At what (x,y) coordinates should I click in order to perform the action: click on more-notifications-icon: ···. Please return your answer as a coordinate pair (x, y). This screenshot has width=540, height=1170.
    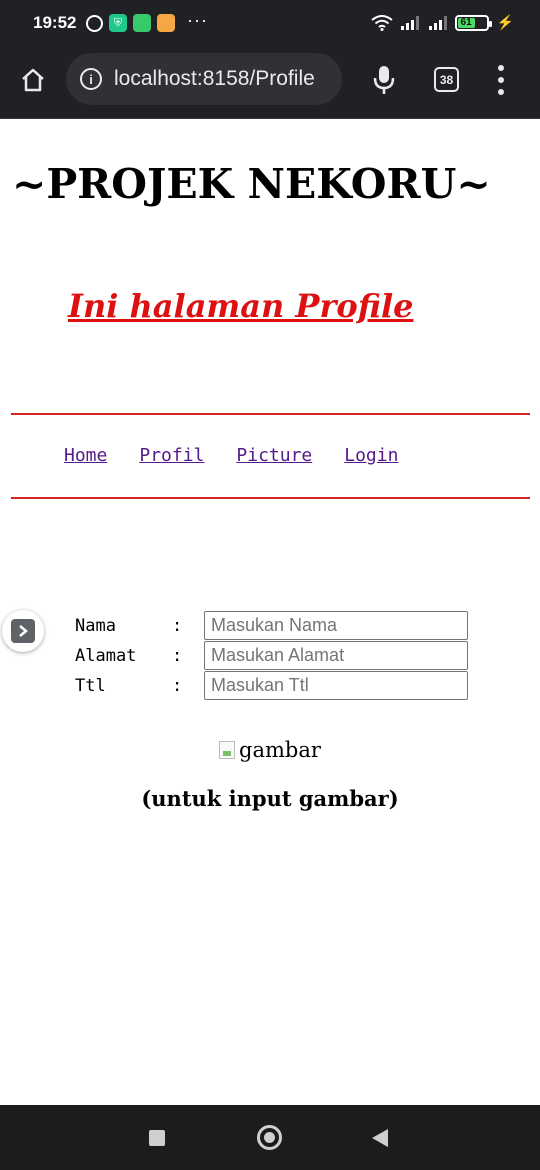
    Looking at the image, I should click on (197, 19).